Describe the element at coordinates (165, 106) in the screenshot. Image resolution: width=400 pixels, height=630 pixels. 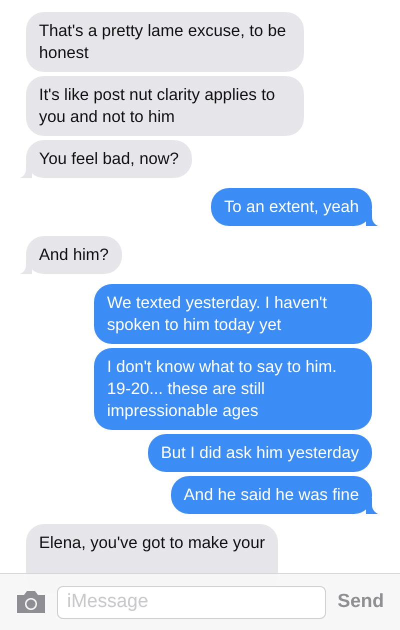
I see `message-bubble: It's like post nut clarity applies to you and not to him` at that location.